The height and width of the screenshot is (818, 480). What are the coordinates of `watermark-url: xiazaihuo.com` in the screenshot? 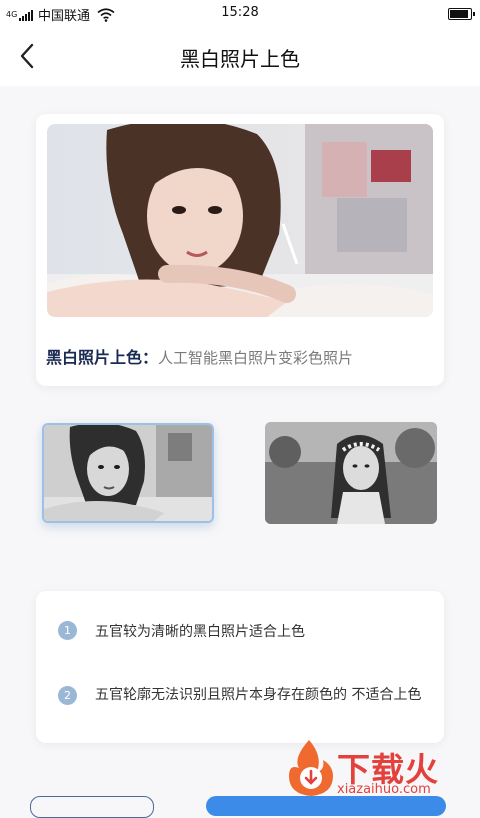 It's located at (384, 789).